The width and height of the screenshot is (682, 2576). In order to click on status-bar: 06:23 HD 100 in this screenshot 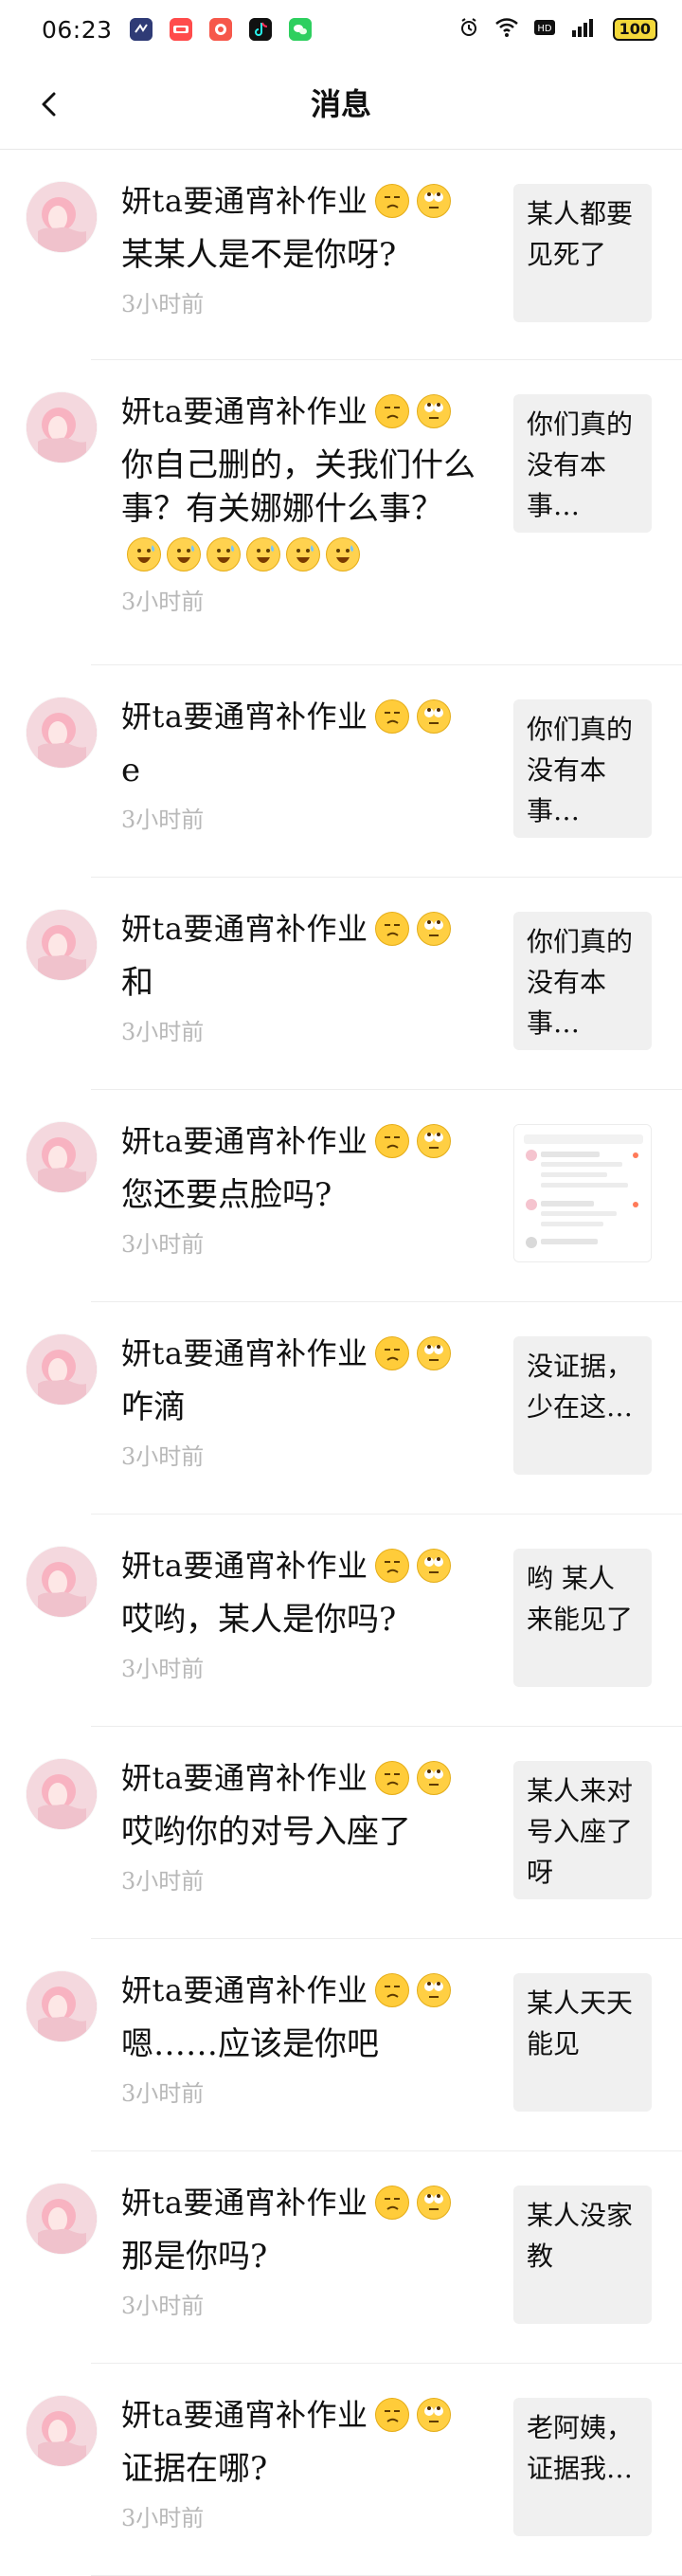, I will do `click(341, 29)`.